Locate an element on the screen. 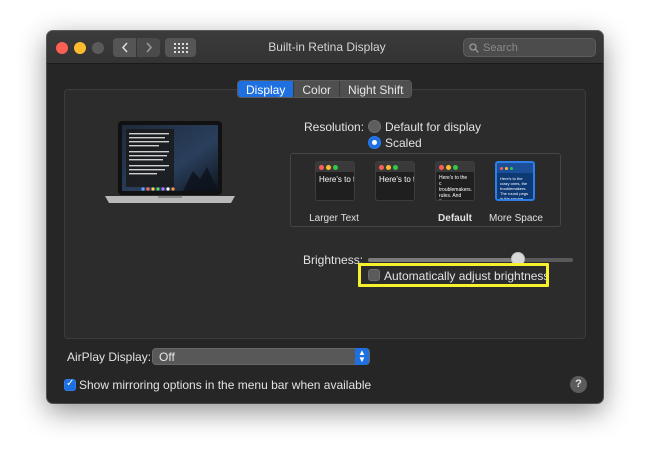  default-for-display-label: Default for display is located at coordinates (433, 127).